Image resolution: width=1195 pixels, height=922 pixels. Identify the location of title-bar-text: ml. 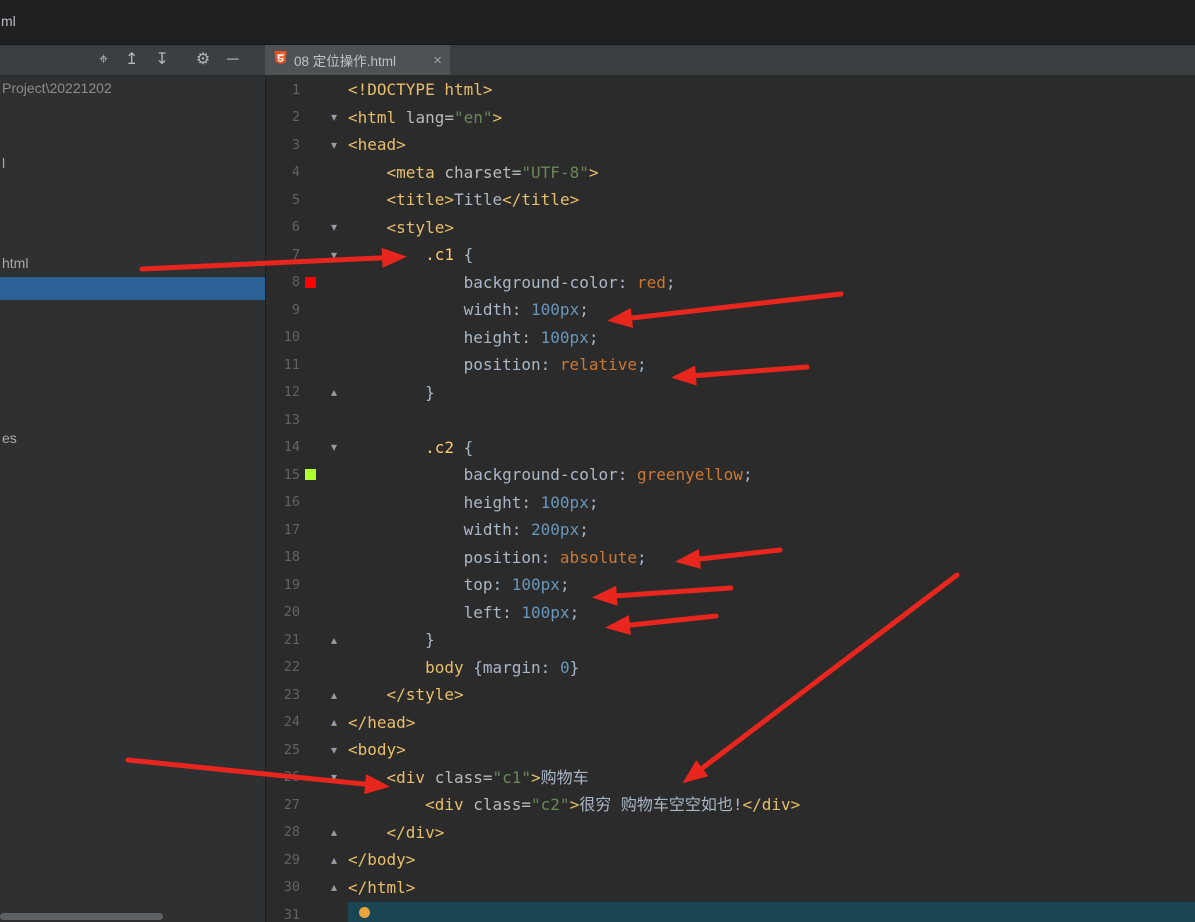
(8, 21).